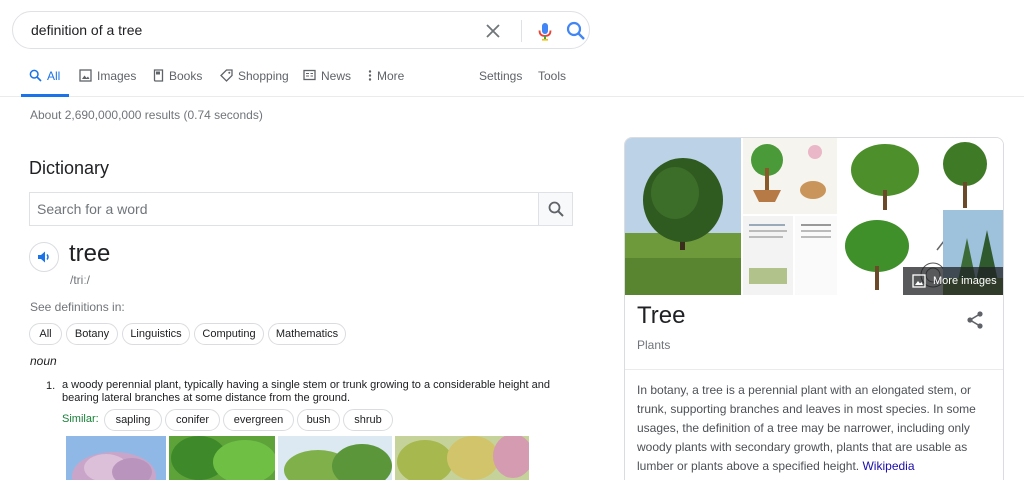 The width and height of the screenshot is (1024, 480). What do you see at coordinates (69, 168) in the screenshot?
I see `dictionary-title: Dictionary` at bounding box center [69, 168].